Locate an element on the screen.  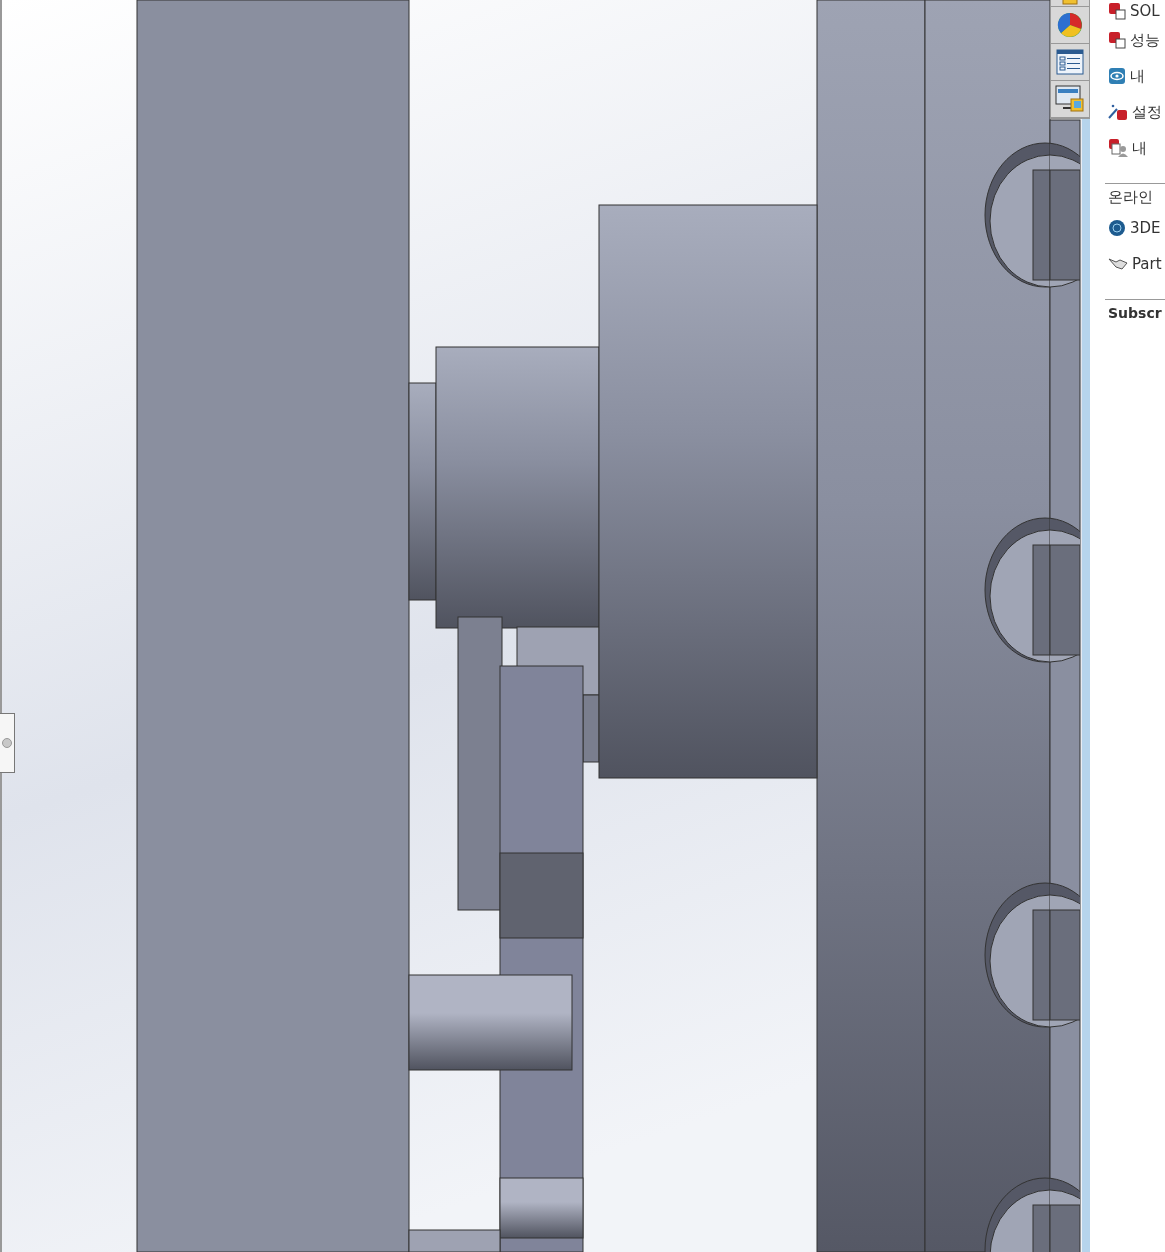
online-link: 3DE is located at coordinates (1145, 228).